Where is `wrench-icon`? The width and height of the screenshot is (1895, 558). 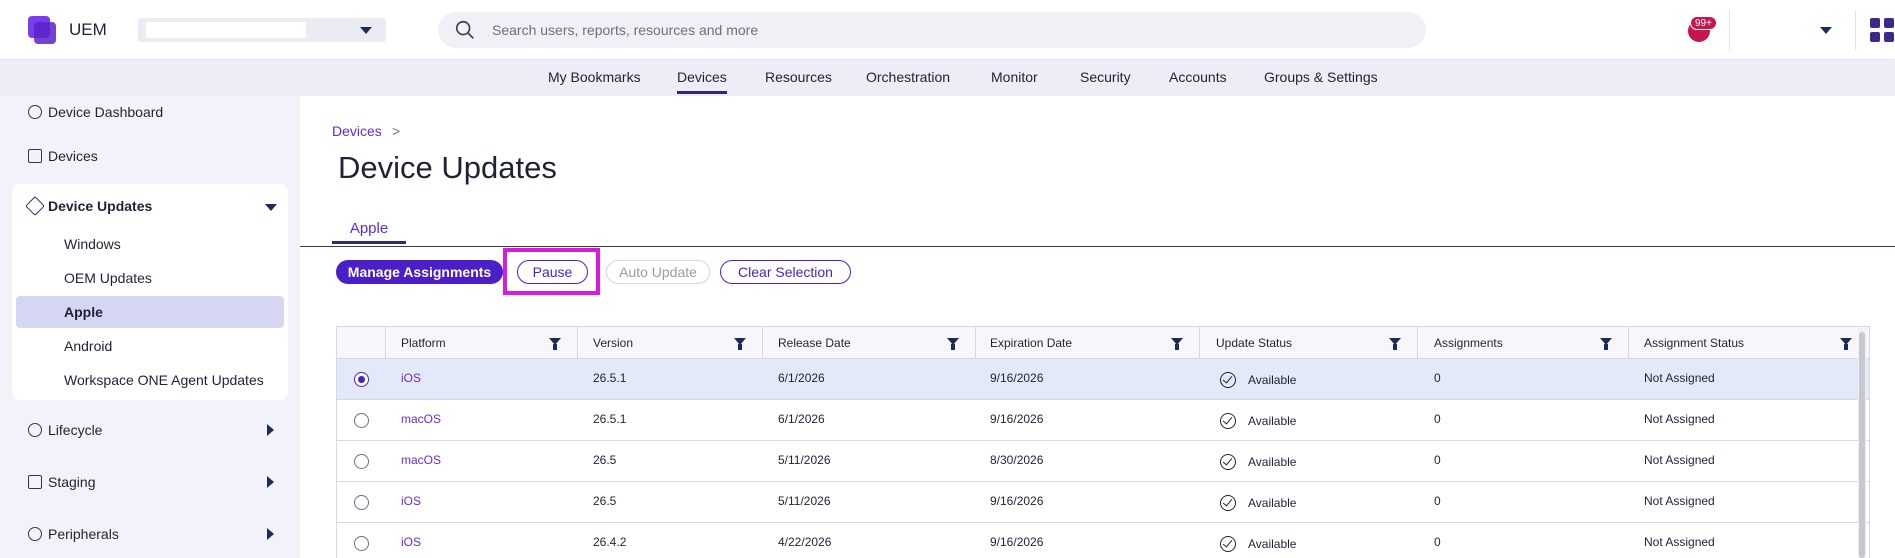
wrench-icon is located at coordinates (35, 206).